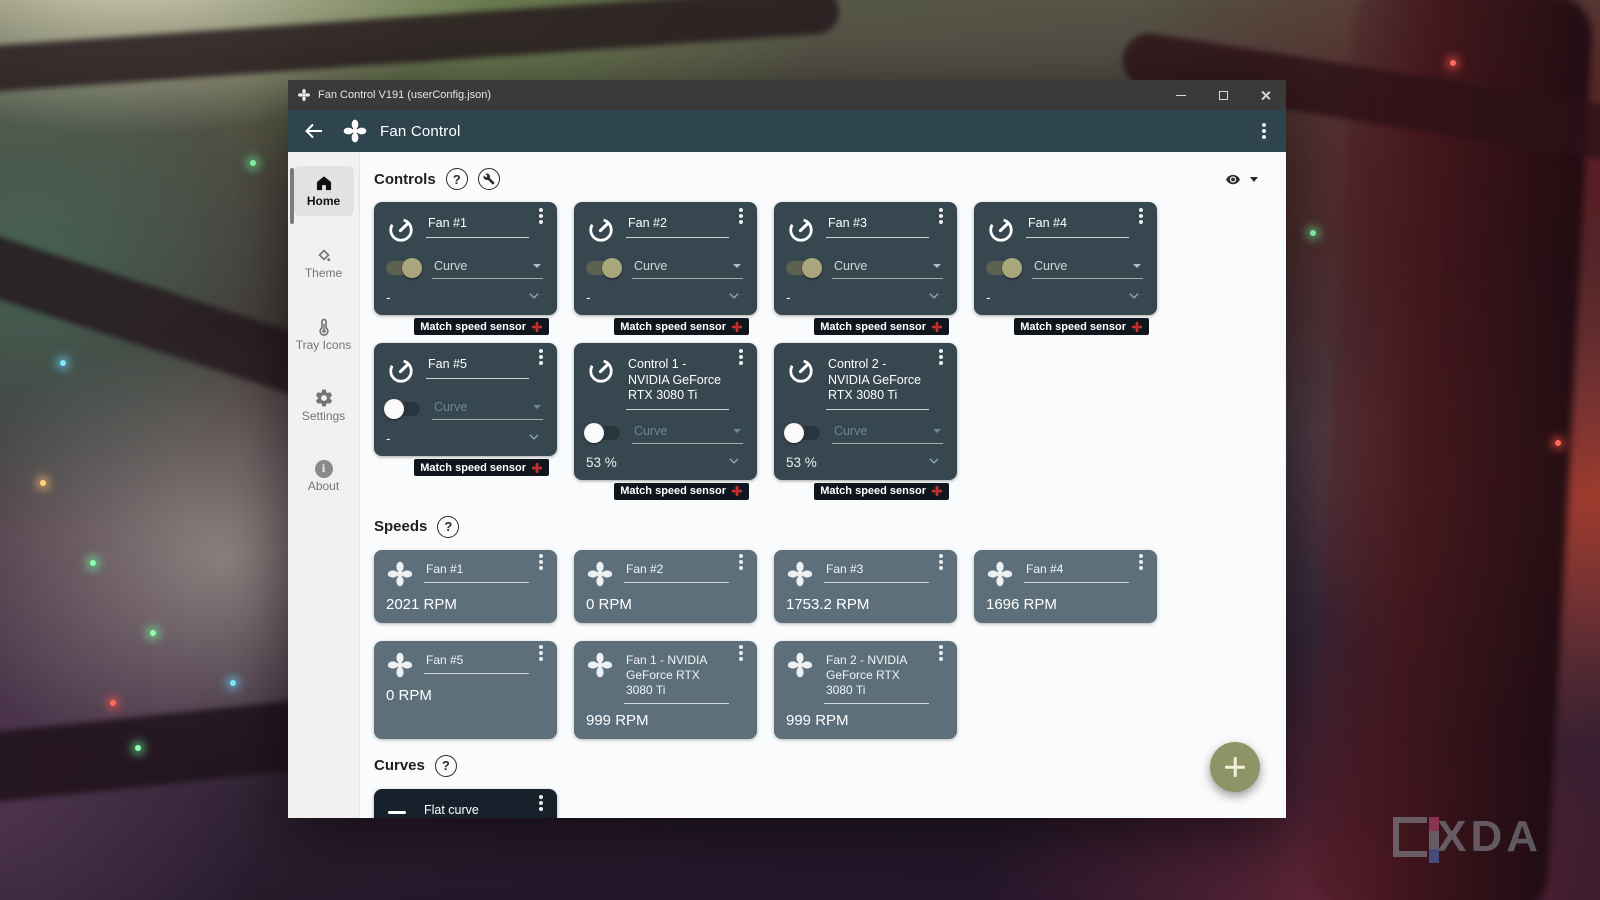  Describe the element at coordinates (476, 571) in the screenshot. I see `speed-name-input: Fan #1` at that location.